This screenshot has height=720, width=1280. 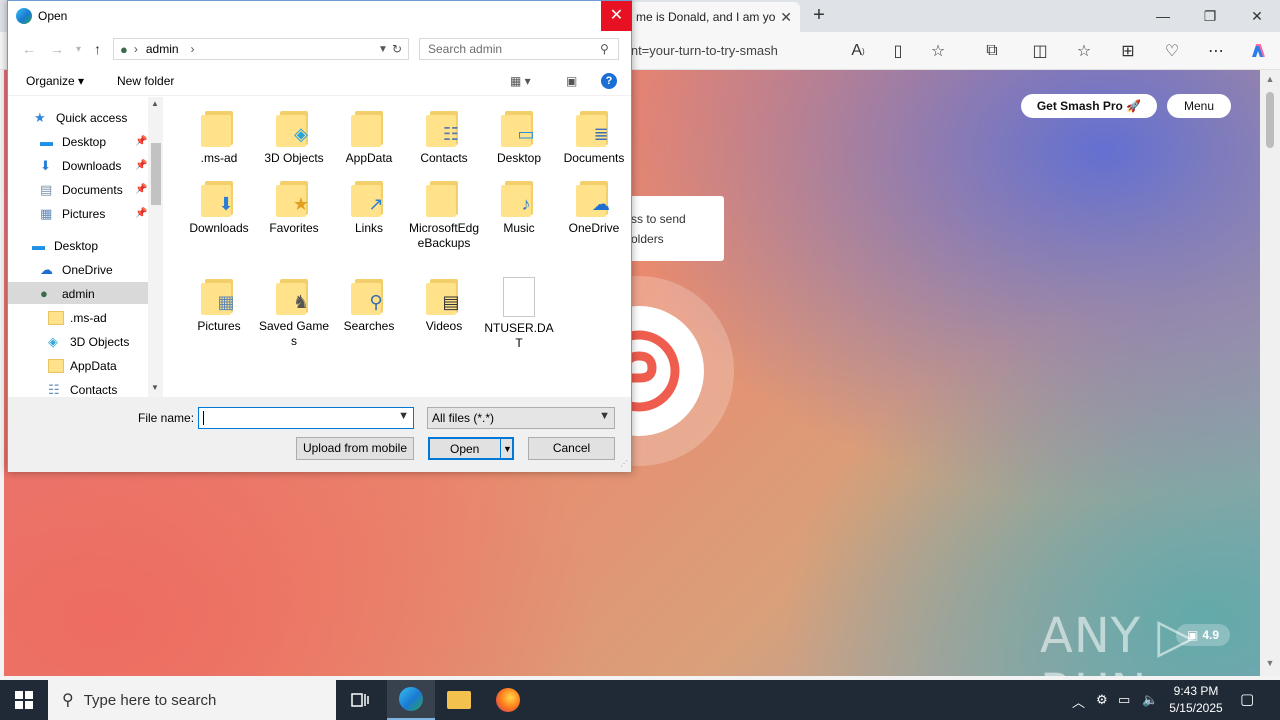 I want to click on volume-icon: 🔈, so click(x=1150, y=700).